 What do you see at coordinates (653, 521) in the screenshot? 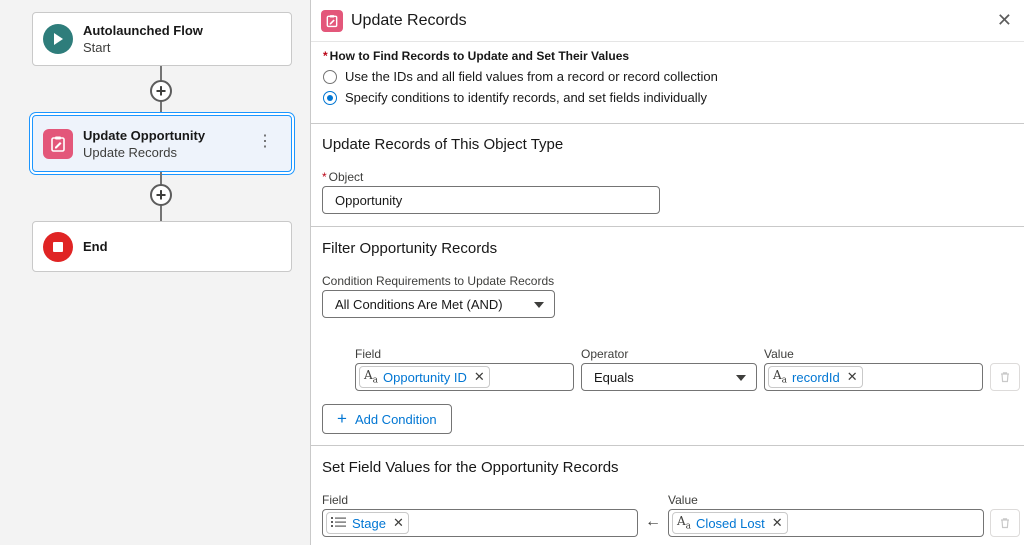
I see `arrow-left-icon: ←` at bounding box center [653, 521].